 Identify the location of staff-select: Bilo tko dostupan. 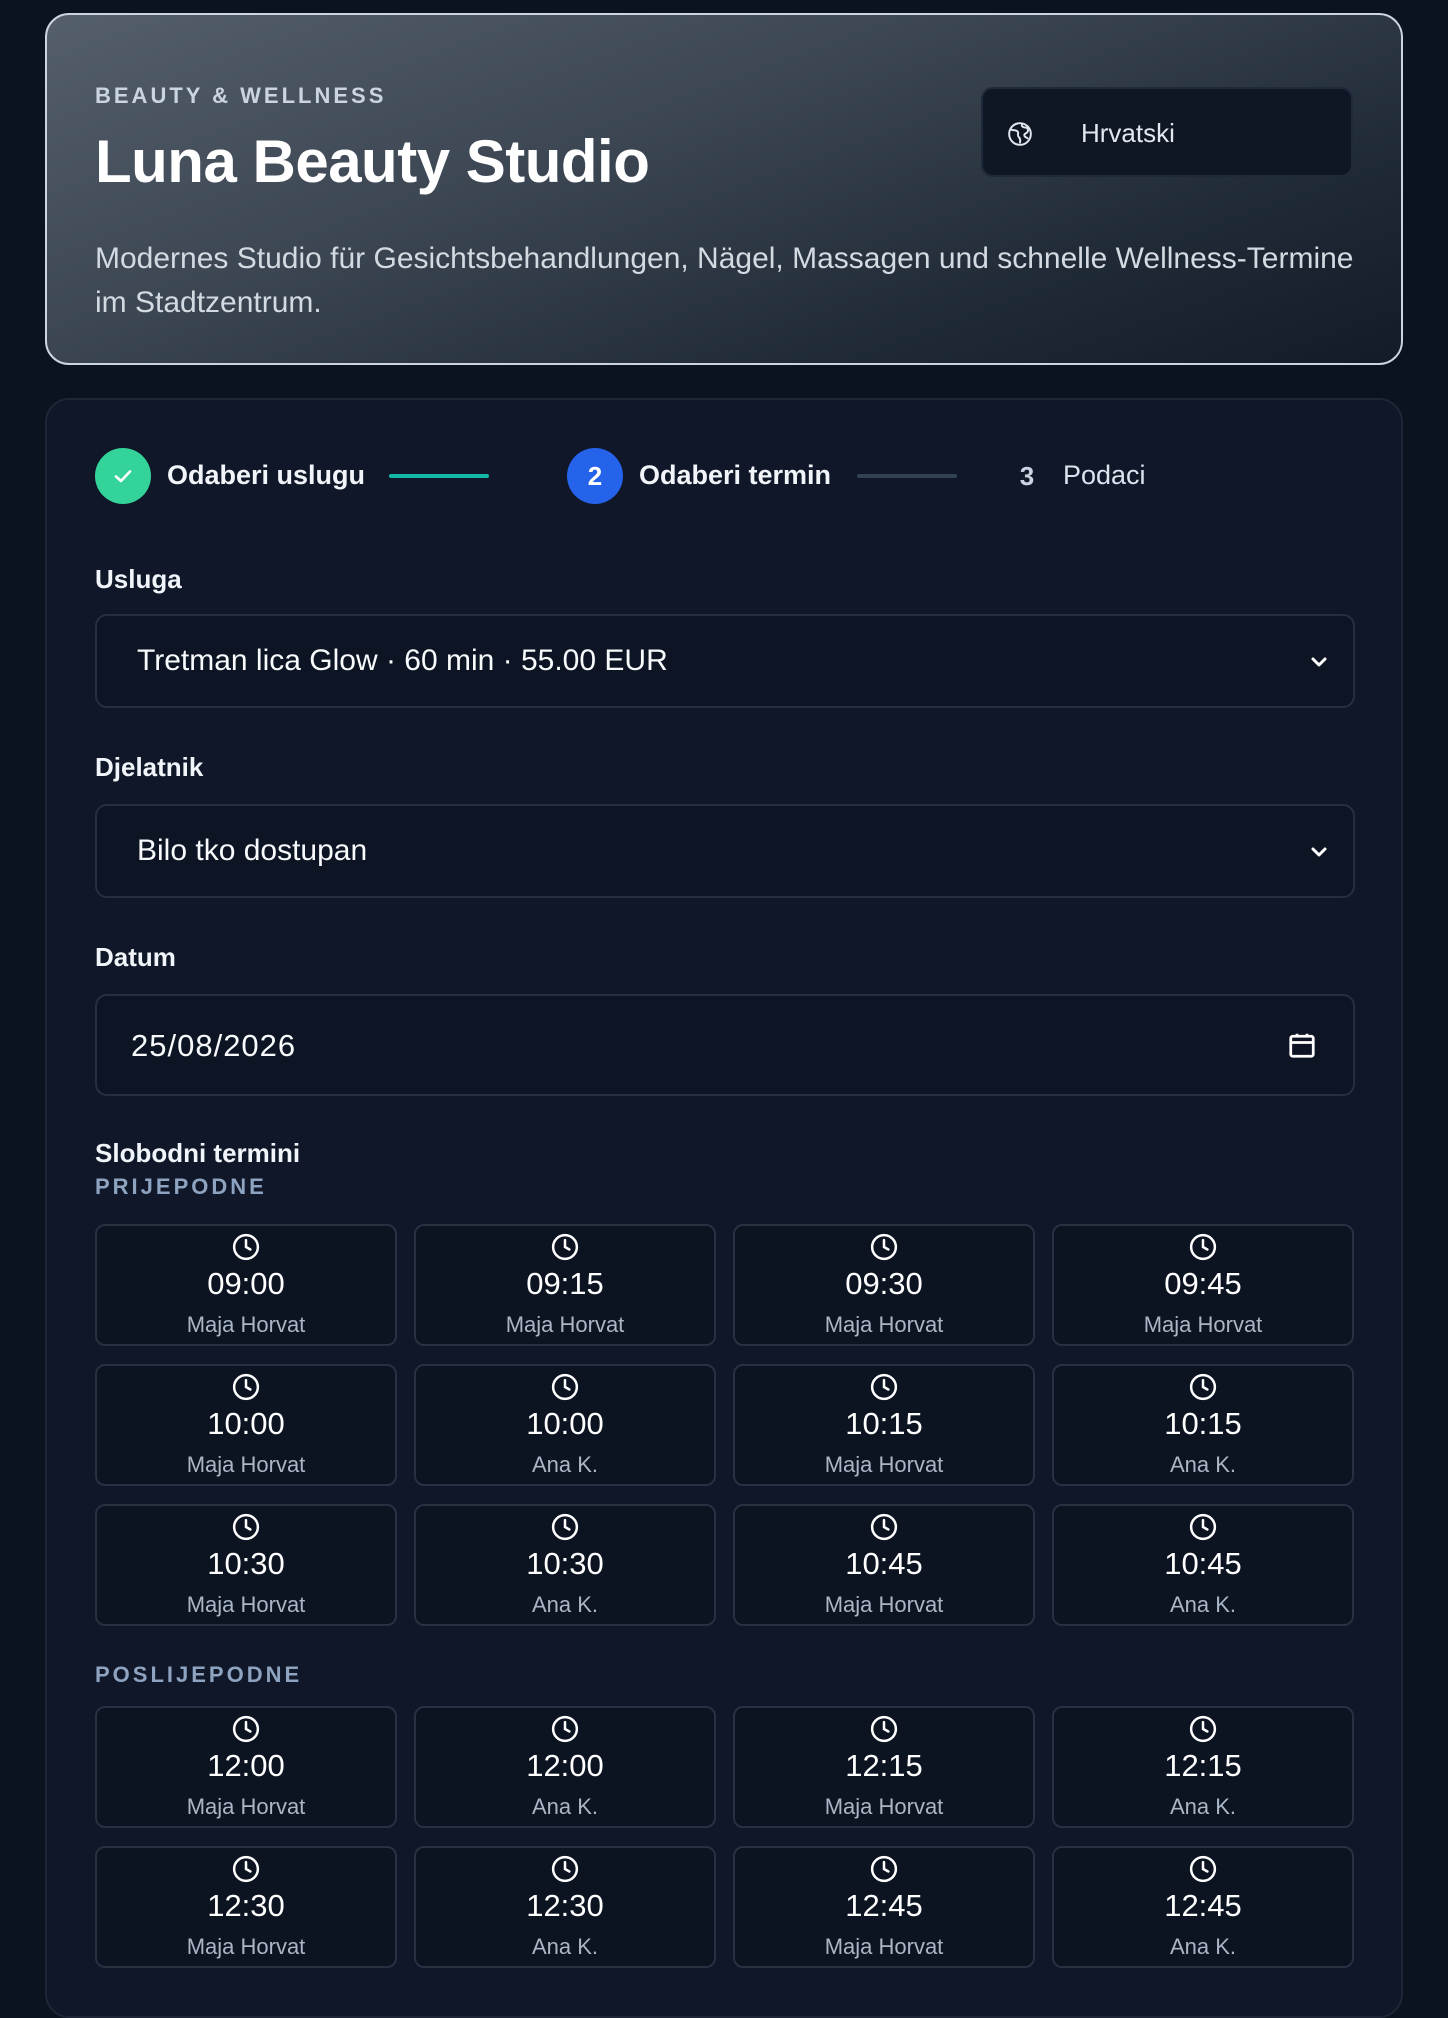
(725, 851).